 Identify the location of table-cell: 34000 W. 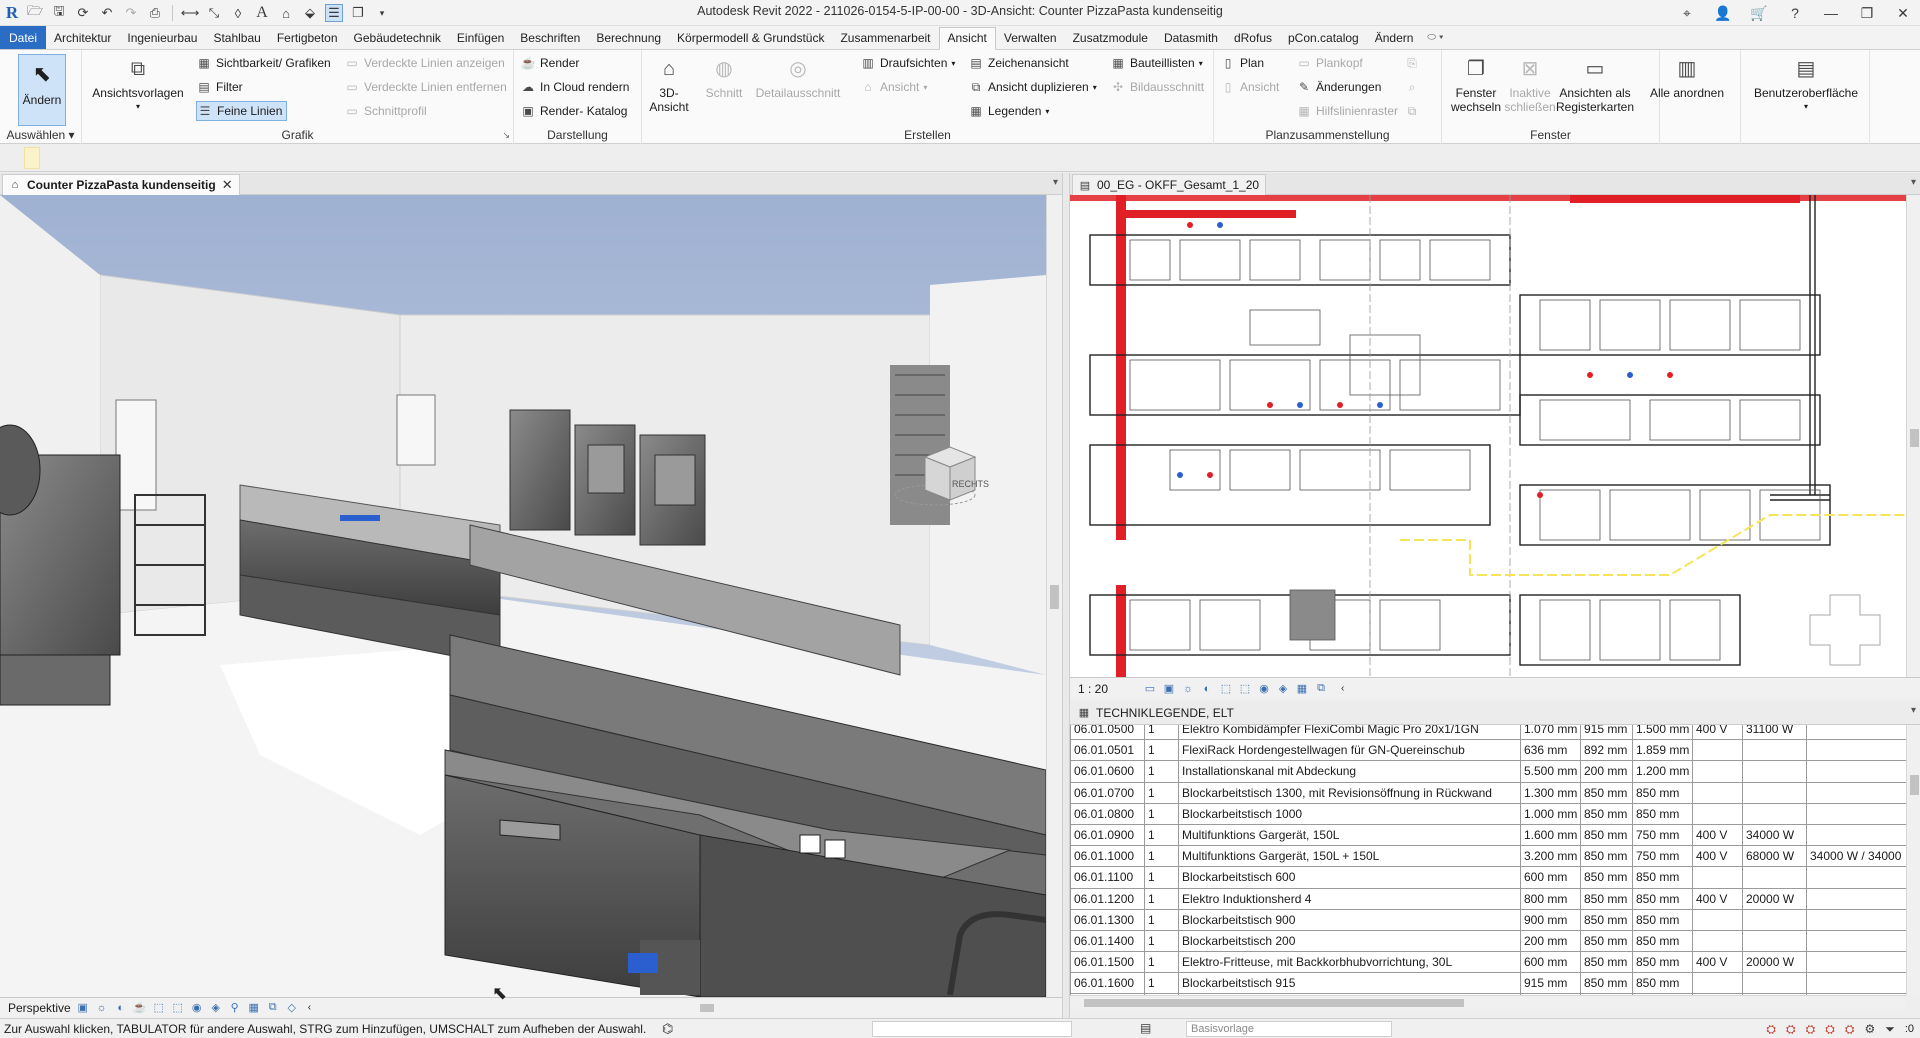
(1774, 835).